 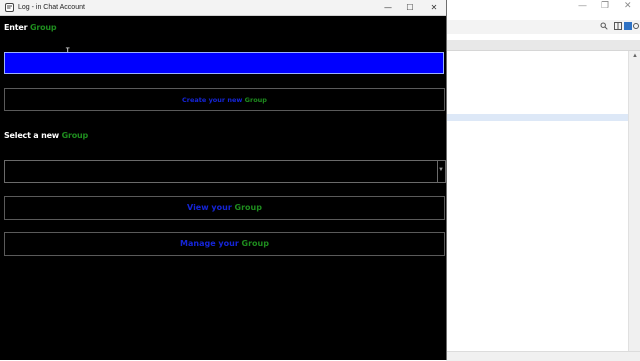 I want to click on panel-icon, so click(x=628, y=26).